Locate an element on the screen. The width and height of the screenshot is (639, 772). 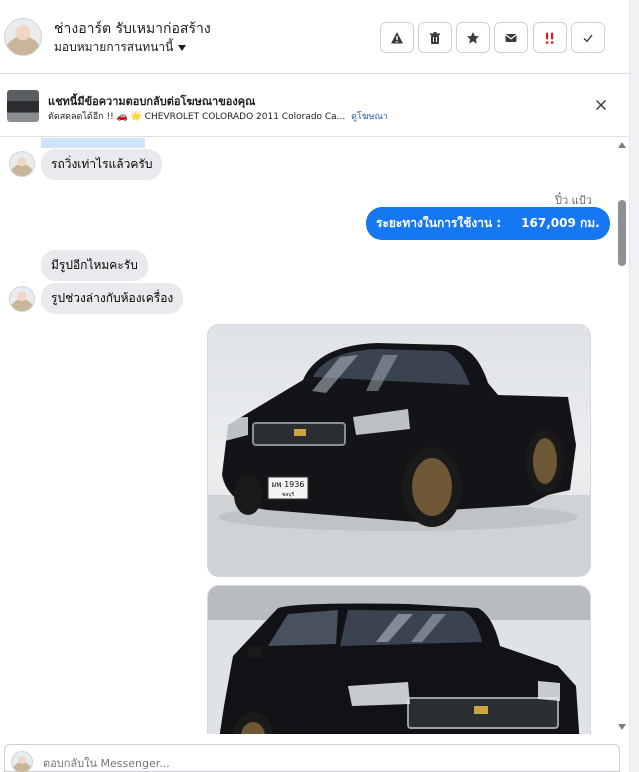
spam-button is located at coordinates (550, 37).